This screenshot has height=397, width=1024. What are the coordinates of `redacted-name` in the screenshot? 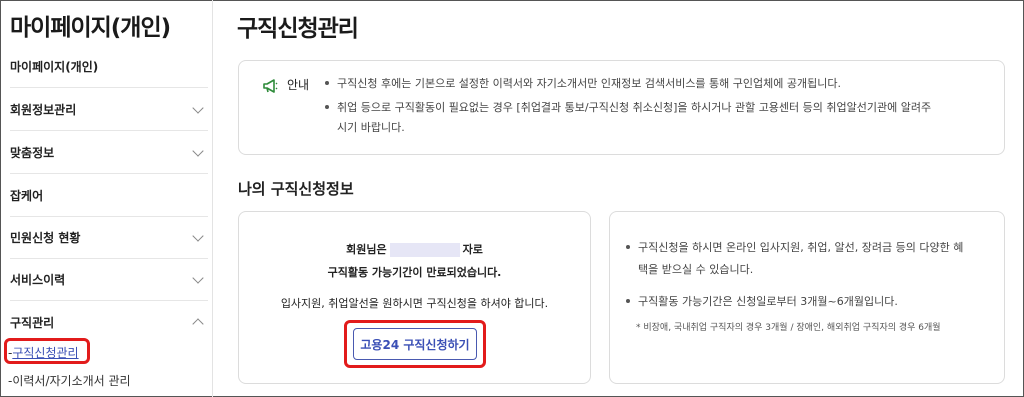 It's located at (424, 250).